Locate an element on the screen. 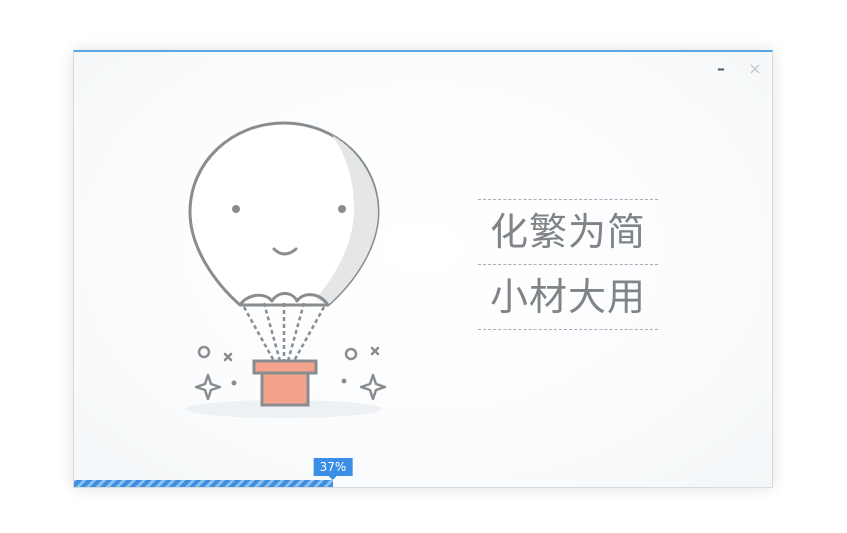 Image resolution: width=847 pixels, height=533 pixels. slogan-line-1: 化繁为简 is located at coordinates (568, 231).